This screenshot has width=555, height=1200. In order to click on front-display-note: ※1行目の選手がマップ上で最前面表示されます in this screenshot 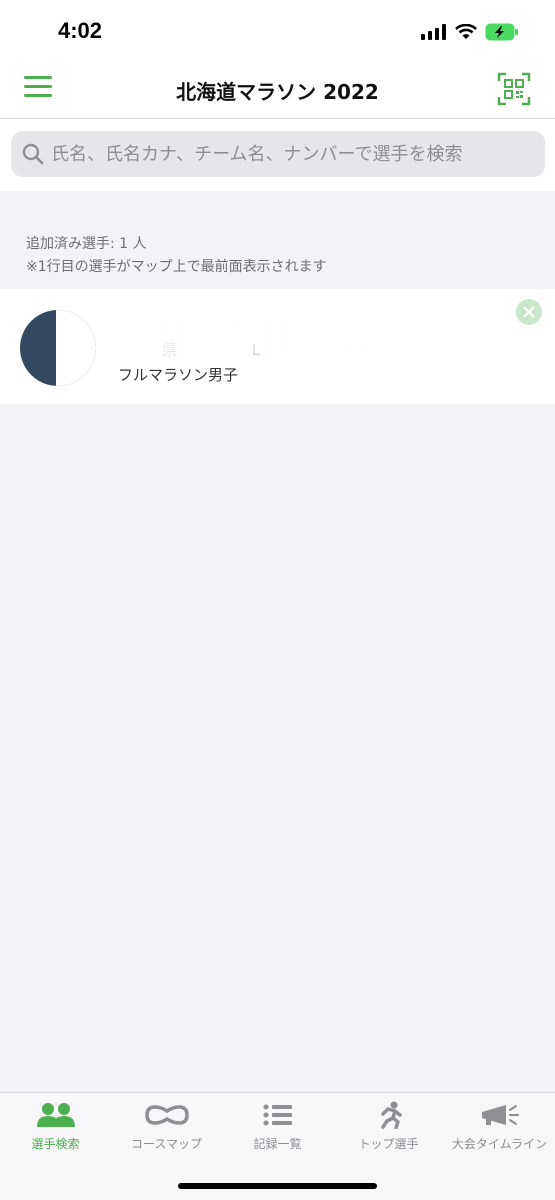, I will do `click(176, 267)`.